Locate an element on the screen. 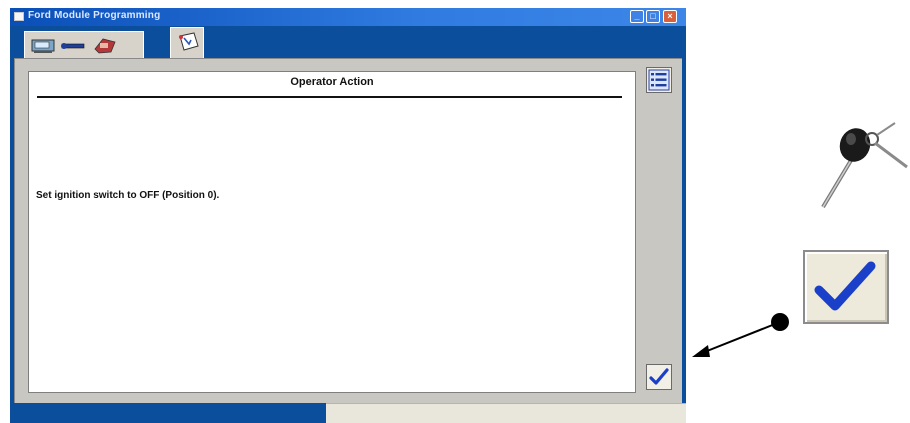  close-button: × is located at coordinates (670, 16).